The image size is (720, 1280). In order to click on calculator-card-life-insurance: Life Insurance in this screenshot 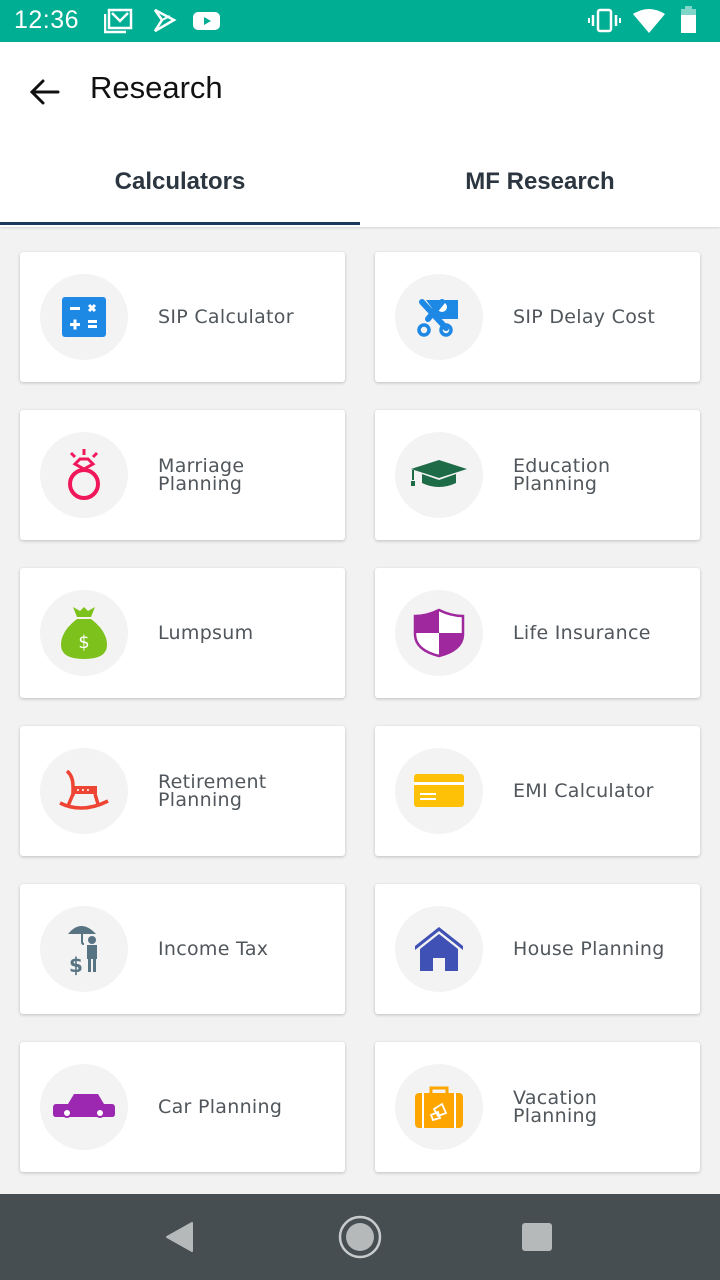, I will do `click(537, 633)`.